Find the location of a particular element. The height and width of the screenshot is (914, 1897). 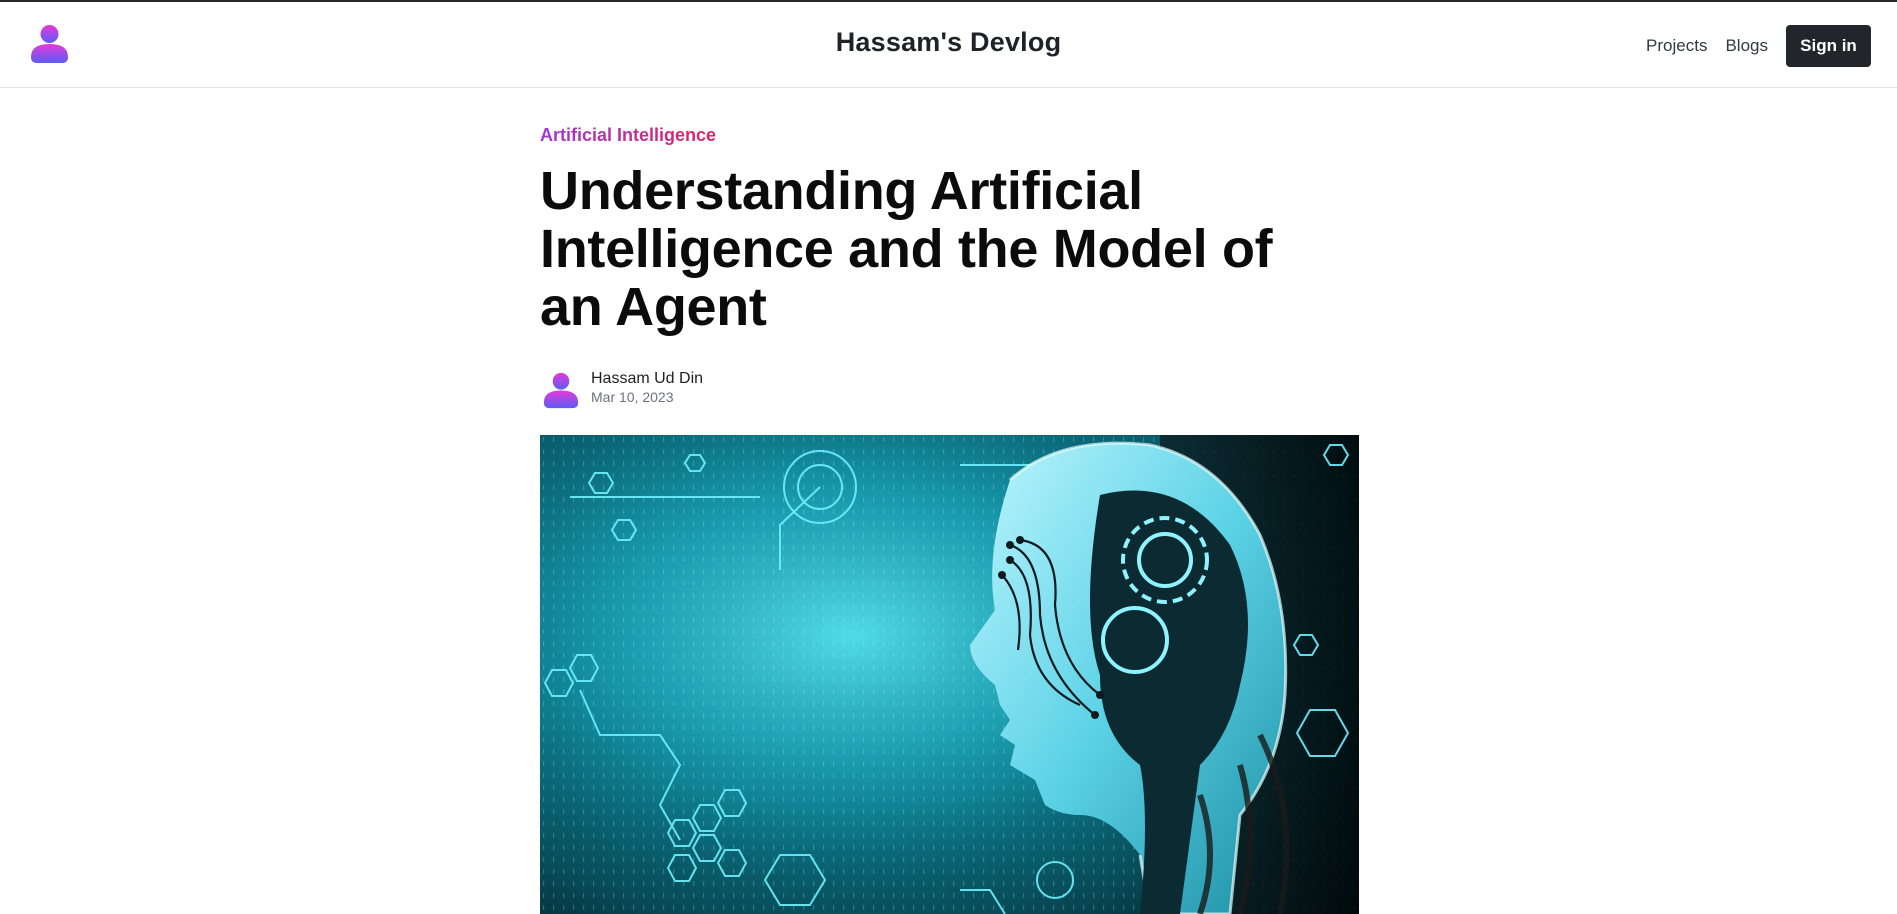

author-row: Hassam Ud Din Mar 10, 2023 is located at coordinates (950, 389).